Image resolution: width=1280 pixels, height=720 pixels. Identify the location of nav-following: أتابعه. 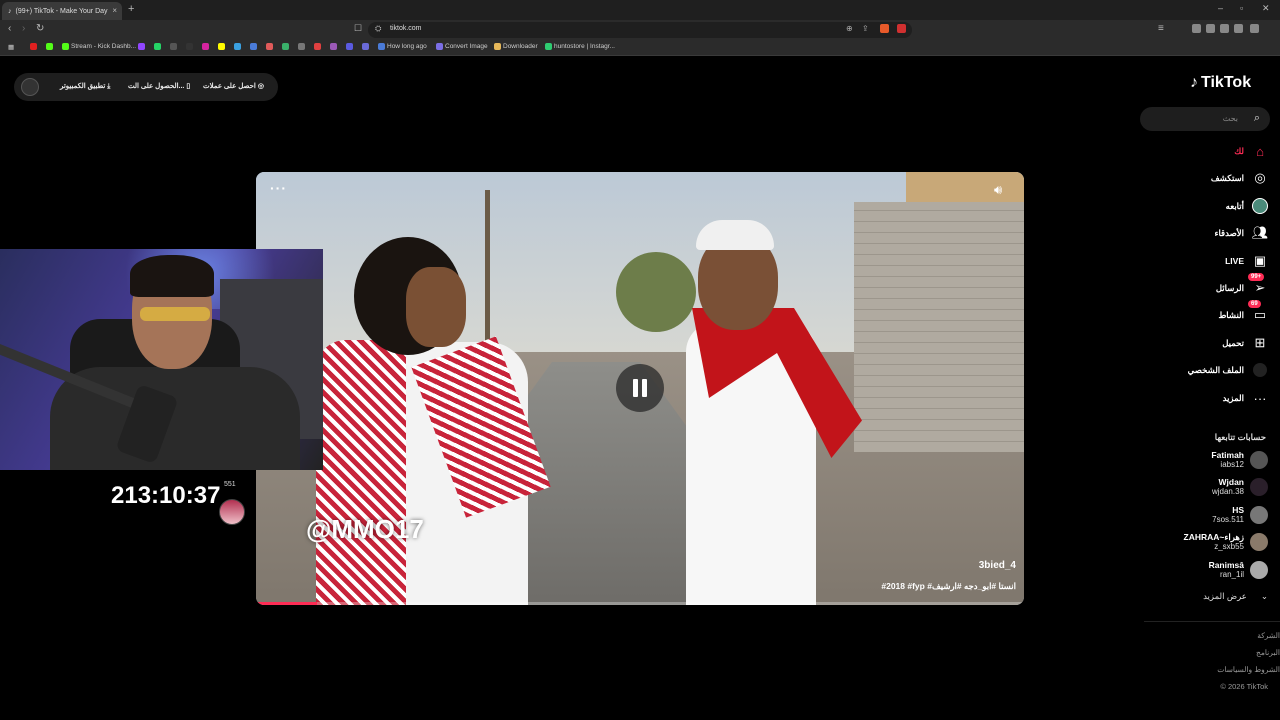
(1247, 206).